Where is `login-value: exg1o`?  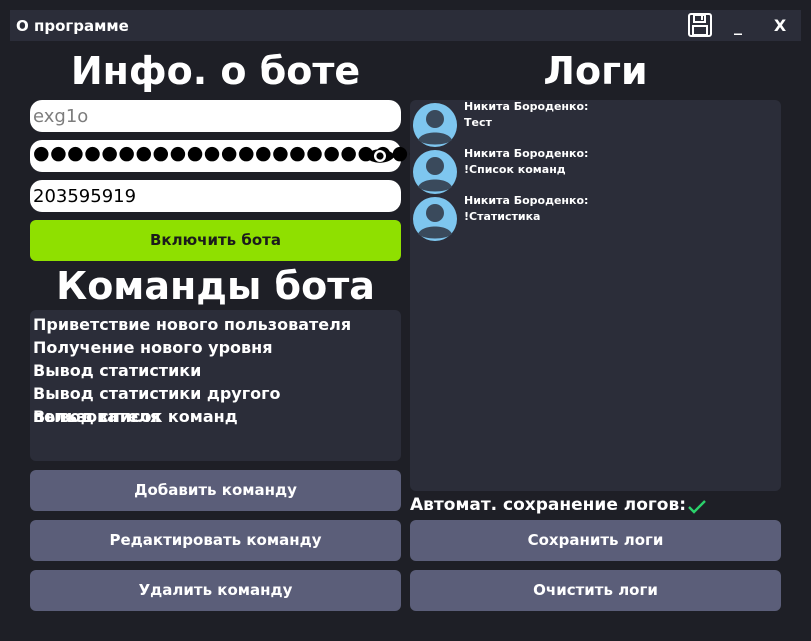
login-value: exg1o is located at coordinates (61, 116).